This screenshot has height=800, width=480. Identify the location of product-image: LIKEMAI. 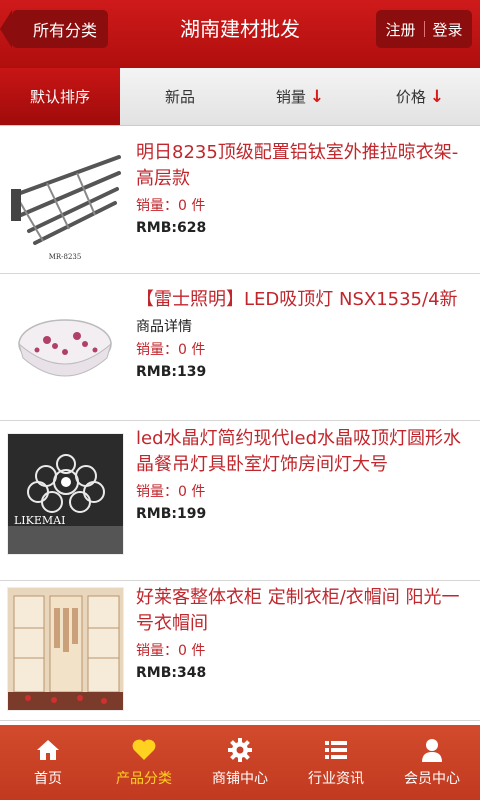
(65, 494).